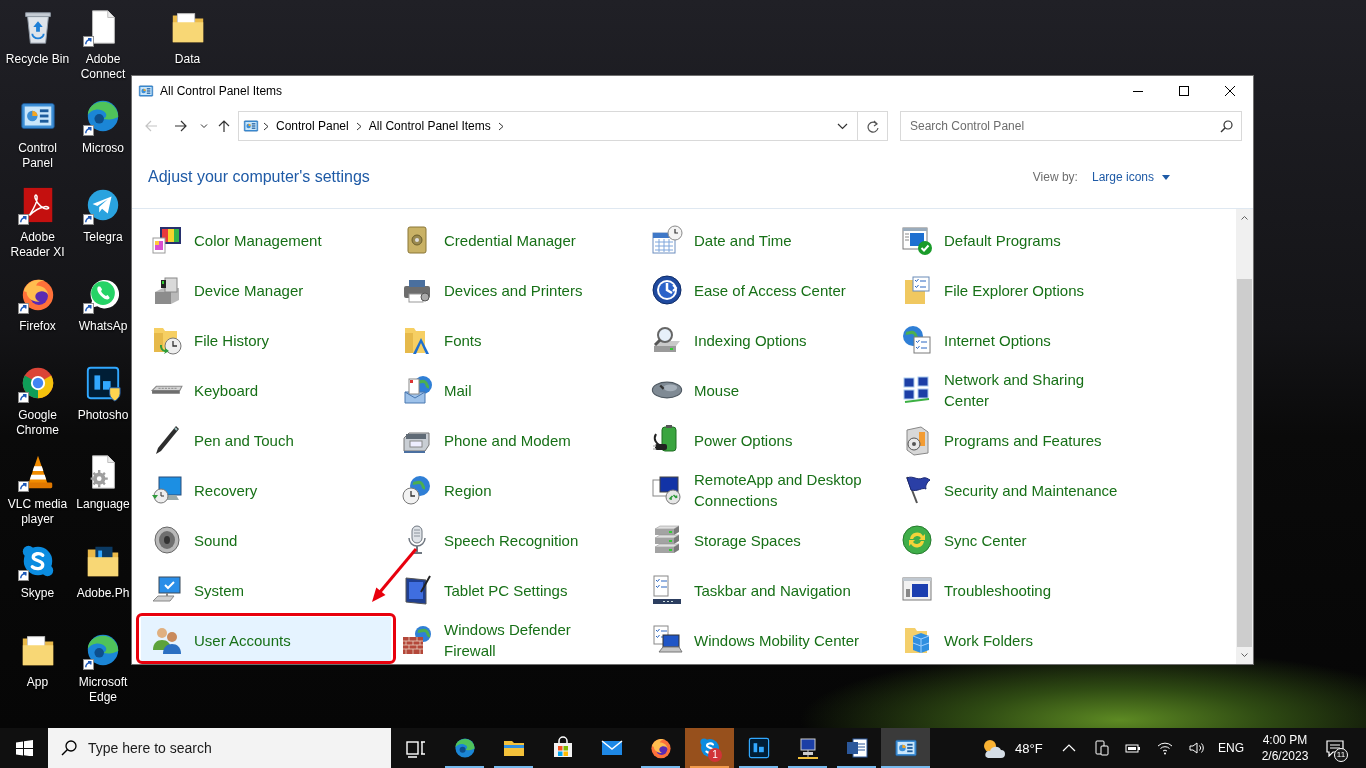  I want to click on arrow-left-icon, so click(151, 126).